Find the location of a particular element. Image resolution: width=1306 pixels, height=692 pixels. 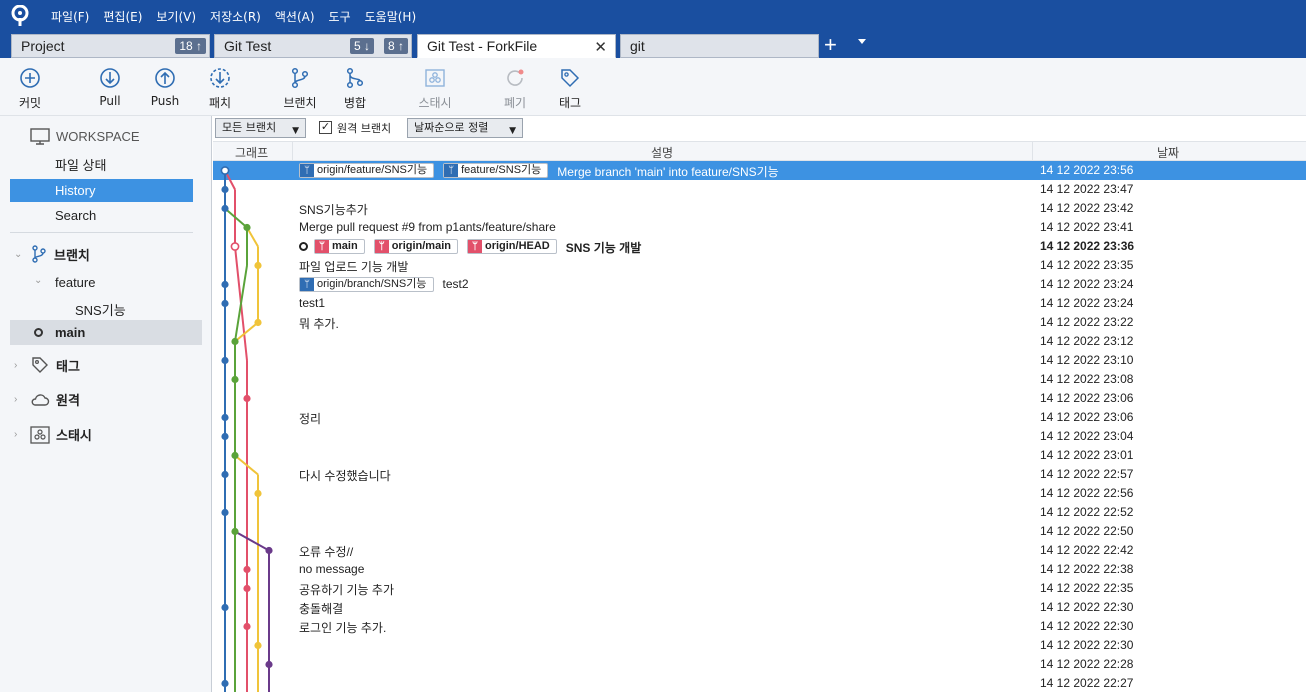

branch-ref-label: ᛘ feature/SNS기능 is located at coordinates (496, 170).